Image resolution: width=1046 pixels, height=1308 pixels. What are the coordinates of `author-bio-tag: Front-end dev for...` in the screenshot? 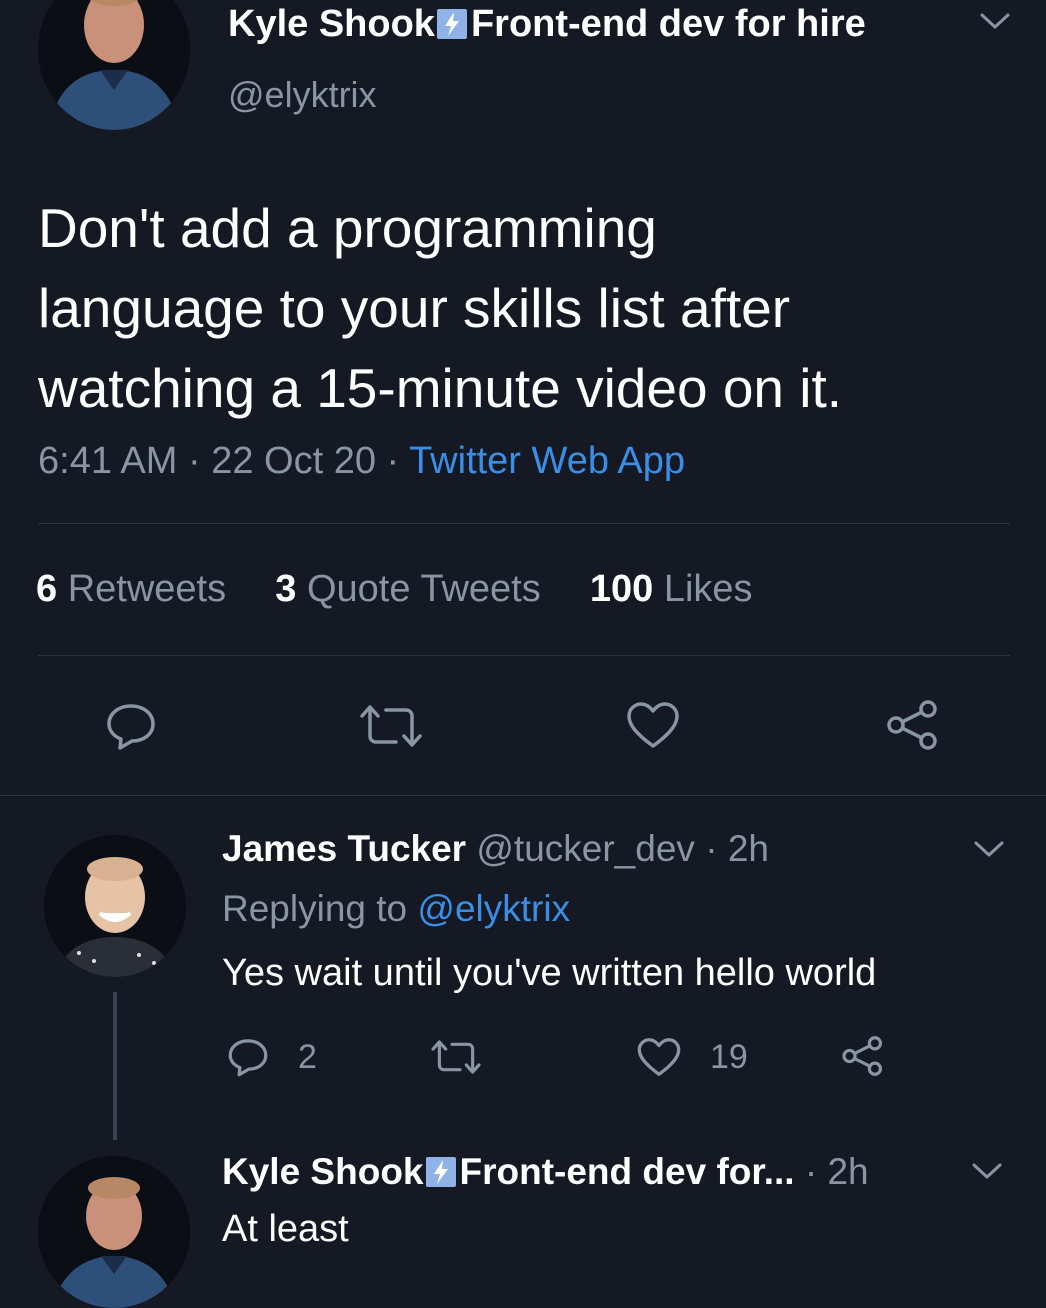 It's located at (627, 1171).